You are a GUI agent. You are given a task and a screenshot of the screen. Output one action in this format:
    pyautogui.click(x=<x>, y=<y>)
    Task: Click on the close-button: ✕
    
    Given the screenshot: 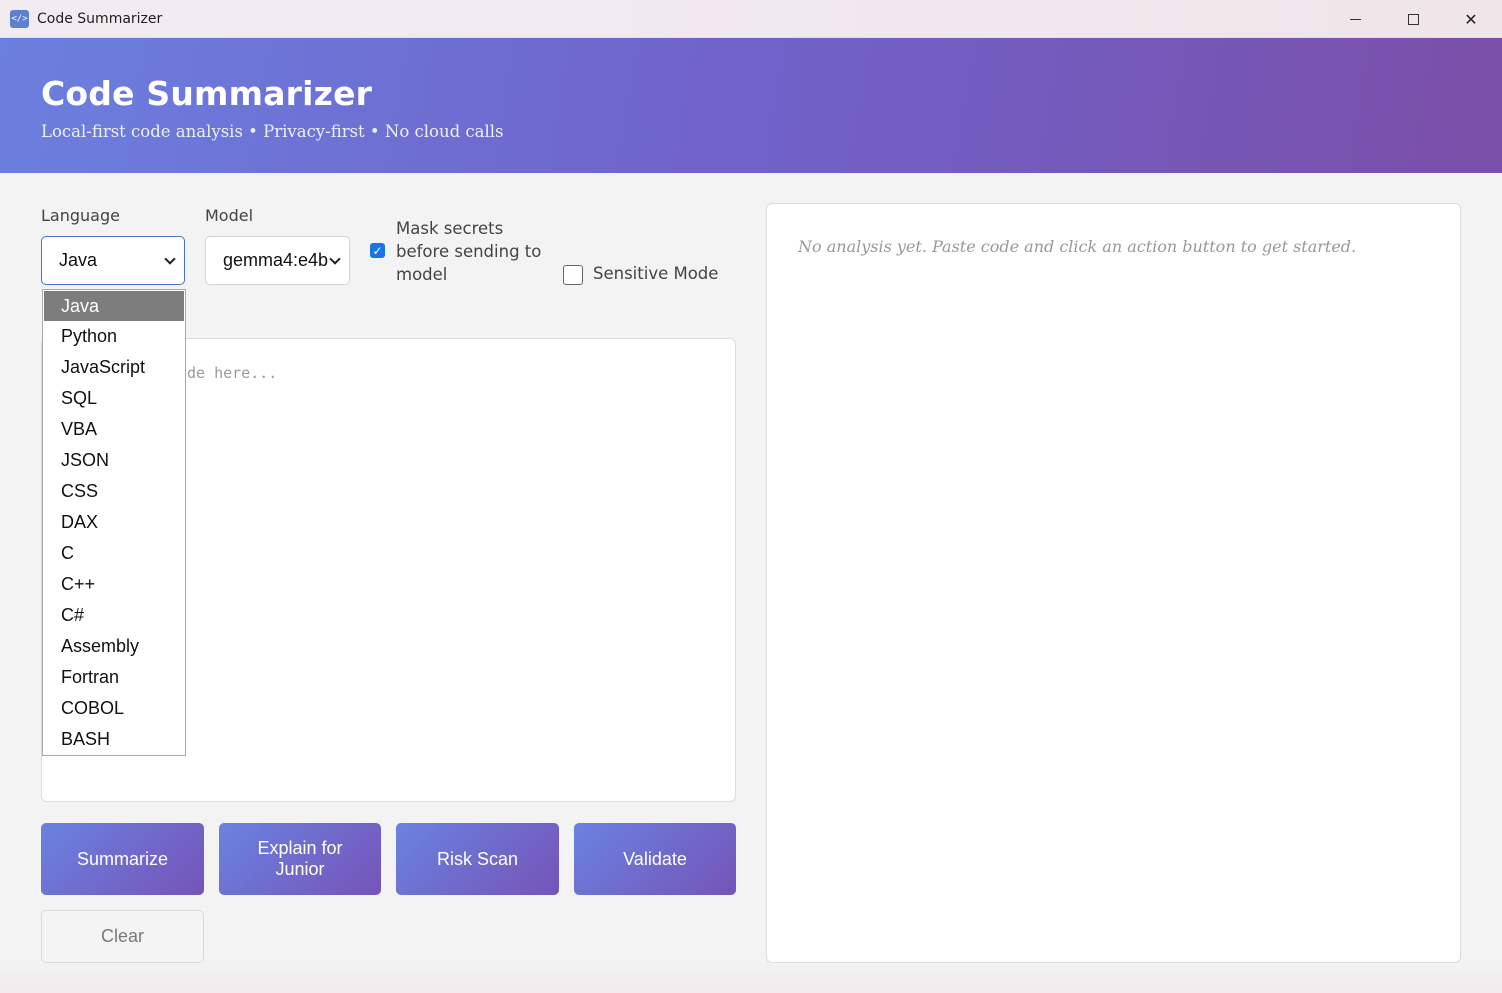 What is the action you would take?
    pyautogui.click(x=1471, y=19)
    